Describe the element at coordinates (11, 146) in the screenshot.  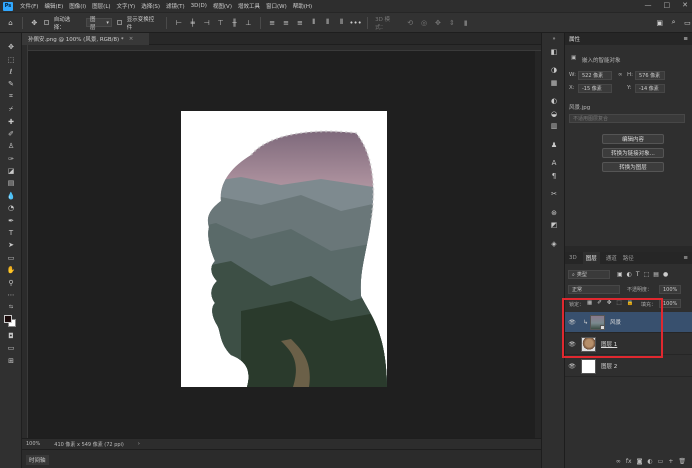
I see `stamp-tool-icon: ♙` at that location.